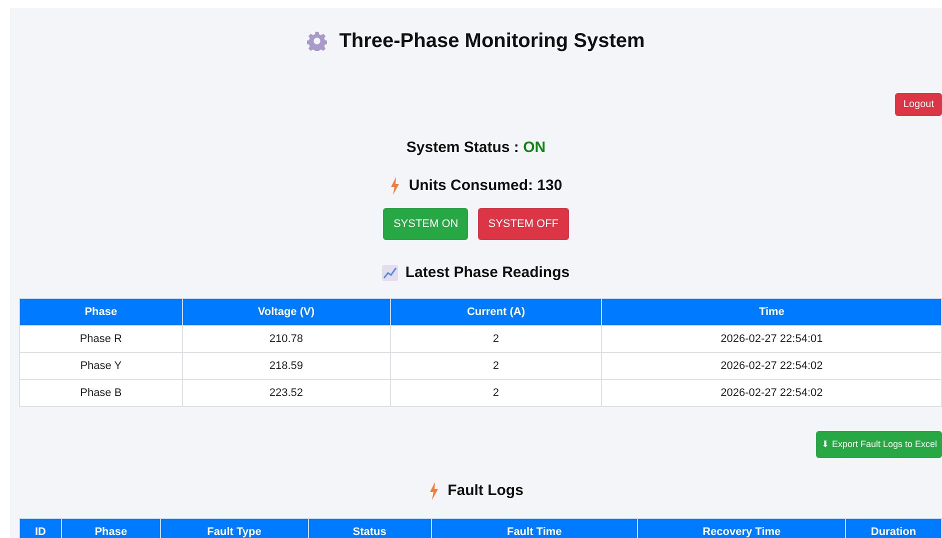 Image resolution: width=942 pixels, height=538 pixels. I want to click on table-cell: 2026-02-27 22:54:01, so click(772, 339).